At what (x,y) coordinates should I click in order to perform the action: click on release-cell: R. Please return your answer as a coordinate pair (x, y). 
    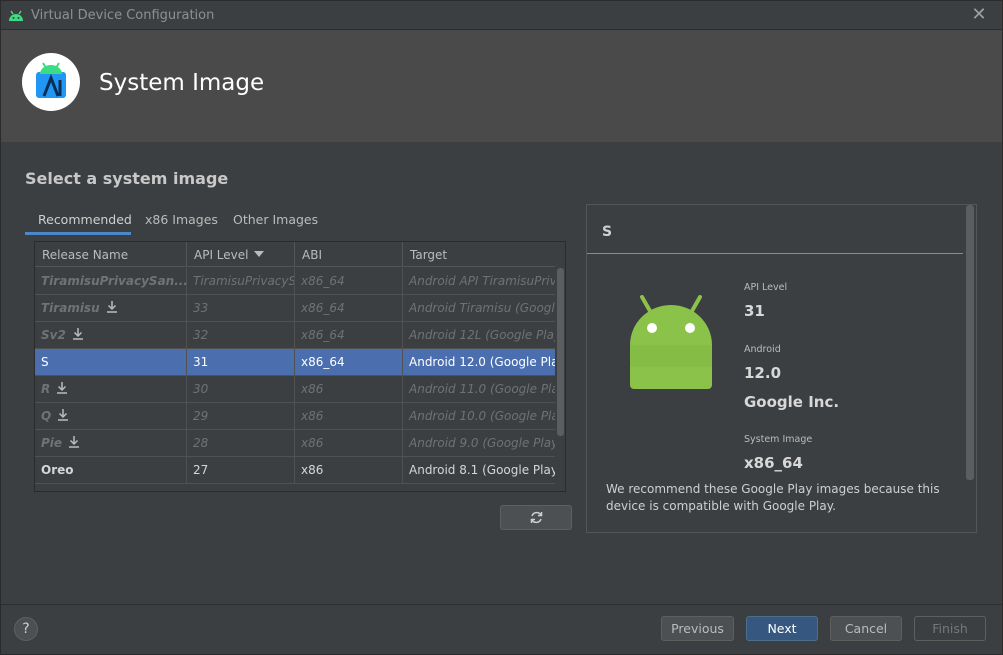
    Looking at the image, I should click on (111, 389).